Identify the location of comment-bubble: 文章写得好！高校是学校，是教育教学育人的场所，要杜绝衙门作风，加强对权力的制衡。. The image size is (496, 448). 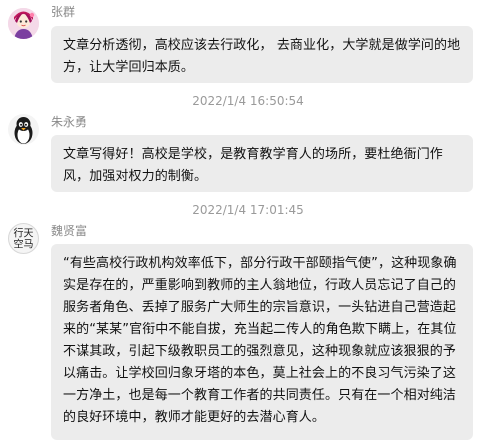
(262, 163).